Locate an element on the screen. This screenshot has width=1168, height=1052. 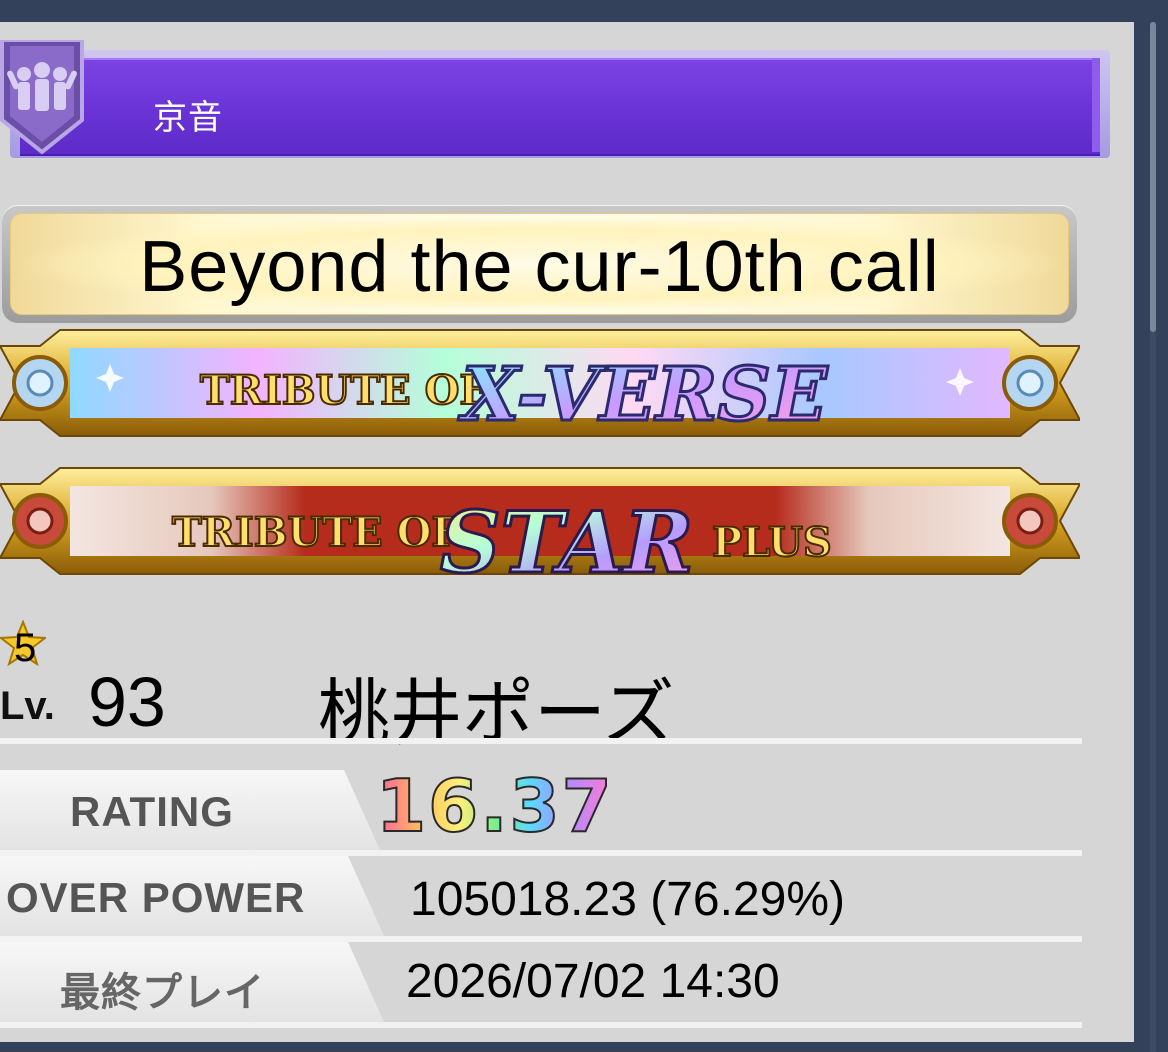
svg-text: PLUS is located at coordinates (772, 542).